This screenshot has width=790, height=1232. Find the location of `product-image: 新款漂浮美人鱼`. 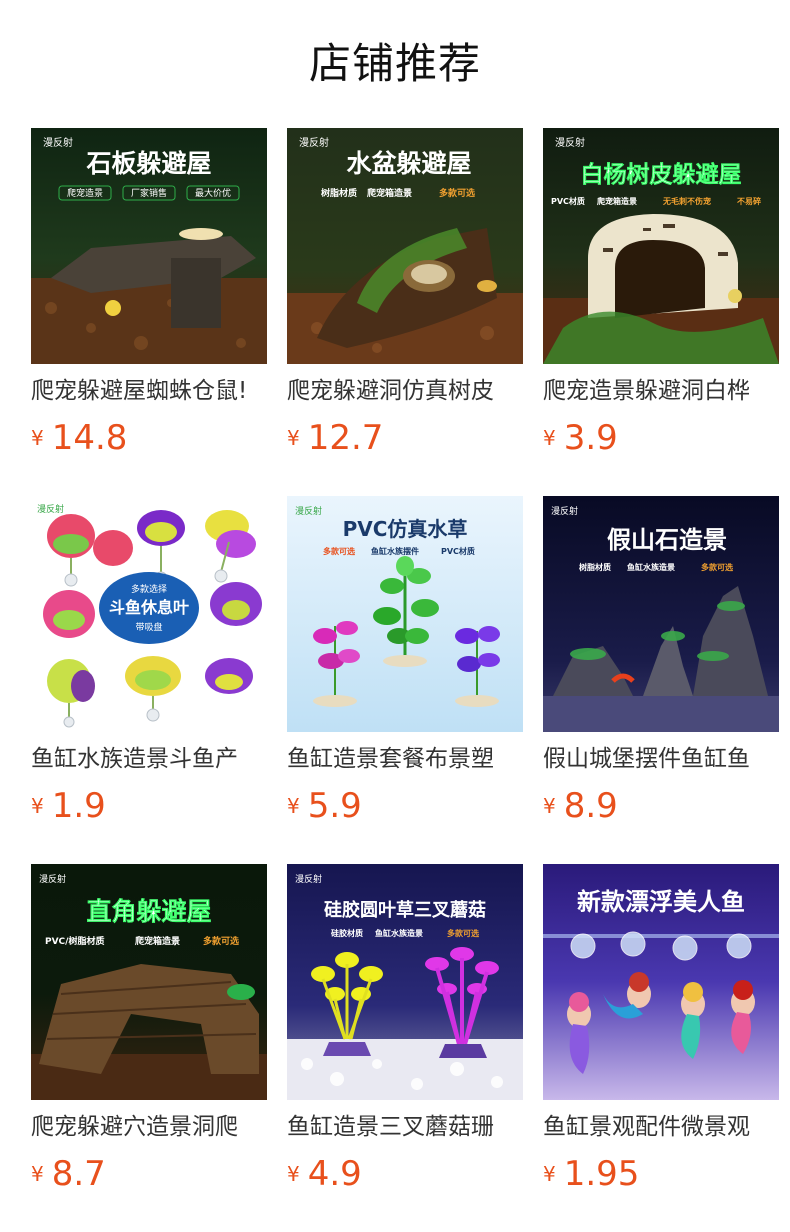

product-image: 新款漂浮美人鱼 is located at coordinates (661, 982).